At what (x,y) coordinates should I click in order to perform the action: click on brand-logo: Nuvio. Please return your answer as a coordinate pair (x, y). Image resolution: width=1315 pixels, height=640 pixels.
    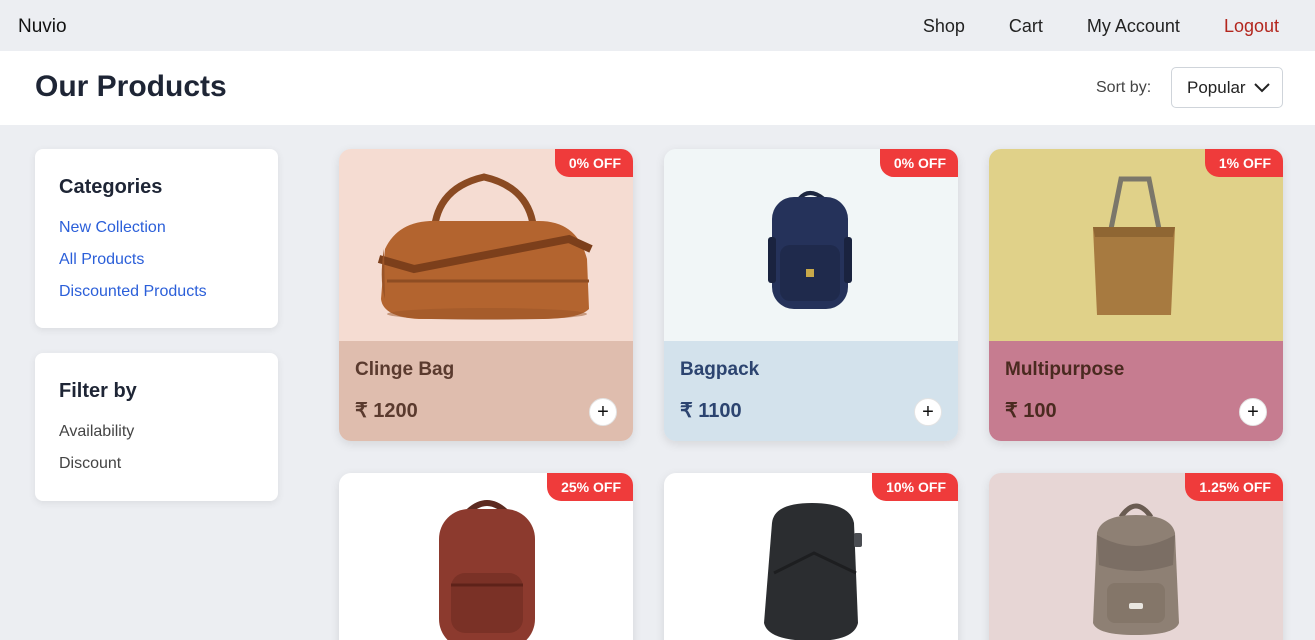
    Looking at the image, I should click on (42, 27).